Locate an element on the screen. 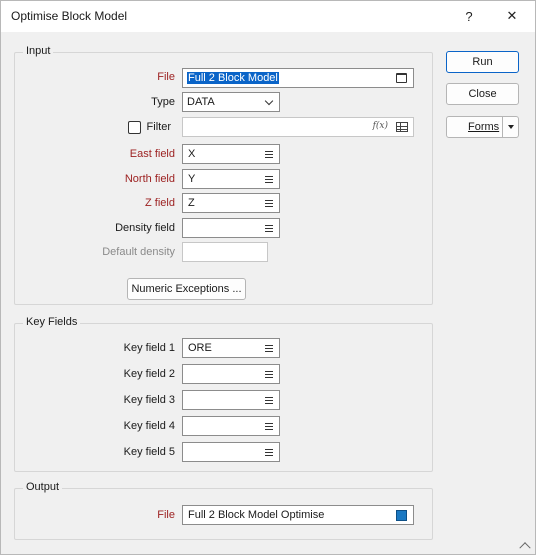 This screenshot has height=555, width=536. filter-grid-icon is located at coordinates (402, 127).